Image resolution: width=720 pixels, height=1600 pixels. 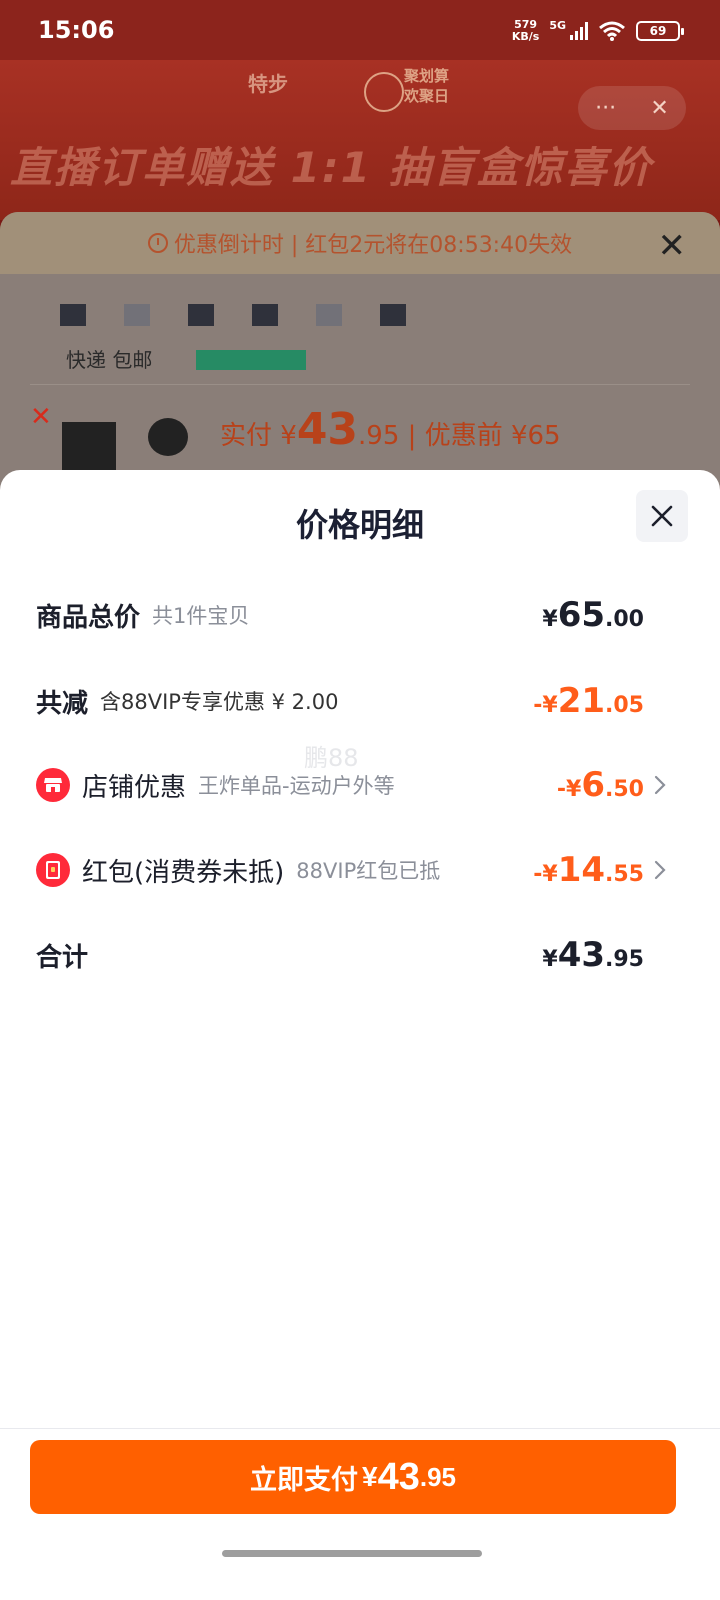 I want to click on festival-logo: 聚划算 欢聚日, so click(x=414, y=91).